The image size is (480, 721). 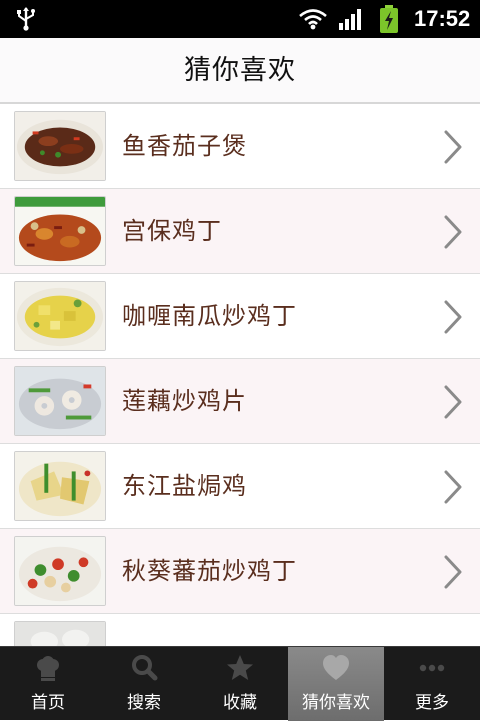 I want to click on list-item: 宫保鸡丁, so click(x=240, y=231).